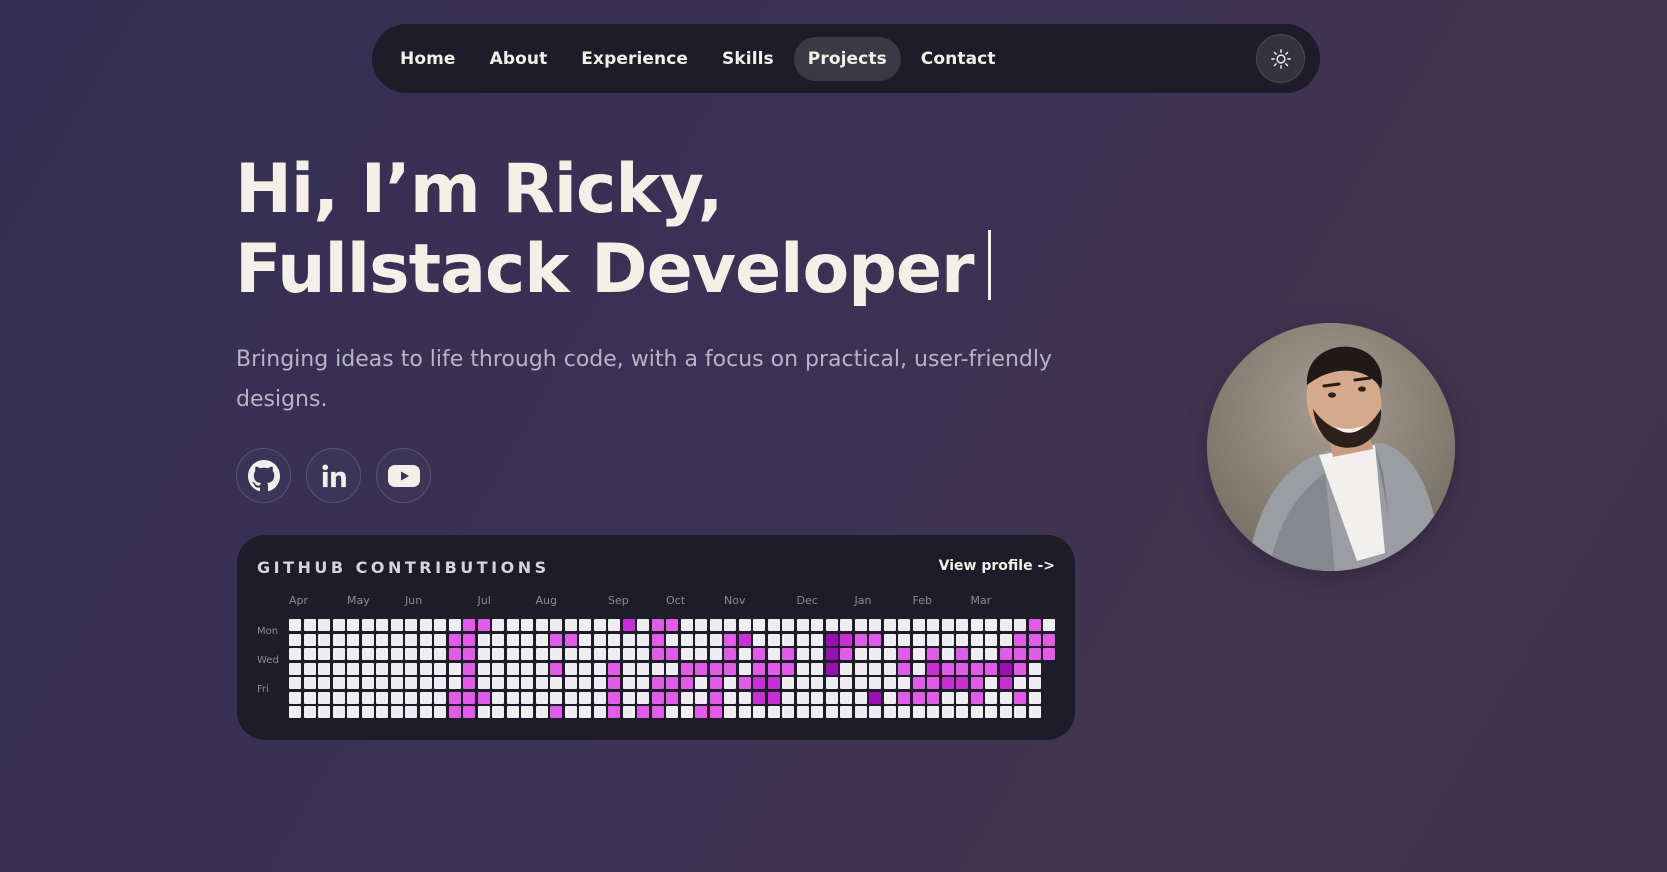 The image size is (1667, 872). Describe the element at coordinates (847, 58) in the screenshot. I see `nav-item-projects: Projects` at that location.